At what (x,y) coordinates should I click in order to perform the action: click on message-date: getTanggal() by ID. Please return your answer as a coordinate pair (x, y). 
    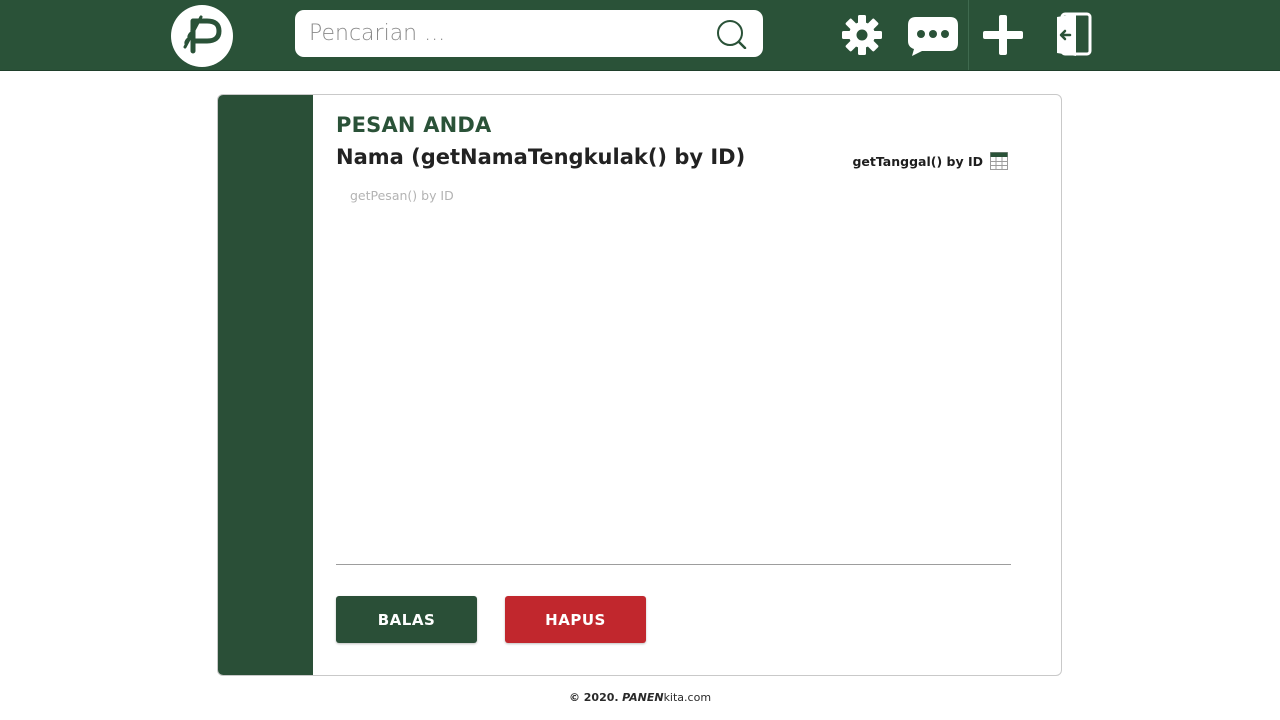
    Looking at the image, I should click on (930, 161).